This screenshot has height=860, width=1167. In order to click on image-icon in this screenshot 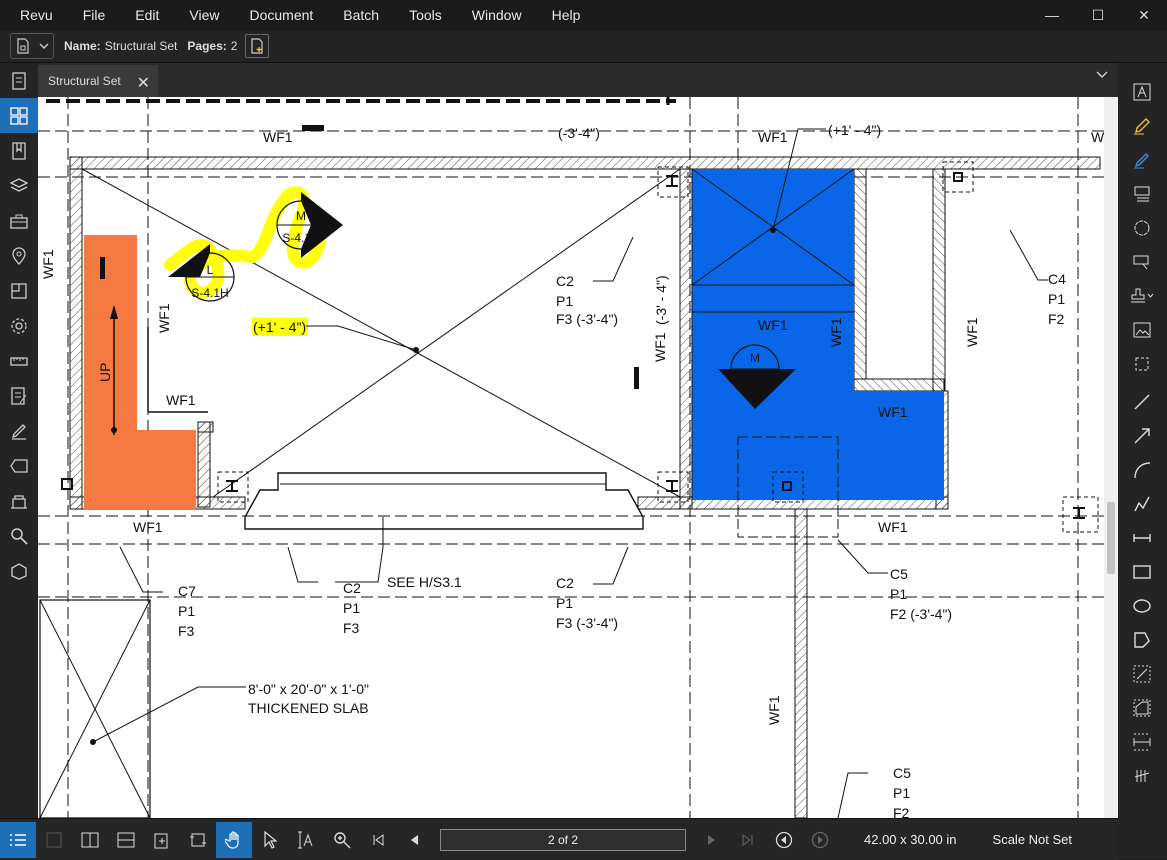, I will do `click(1142, 330)`.